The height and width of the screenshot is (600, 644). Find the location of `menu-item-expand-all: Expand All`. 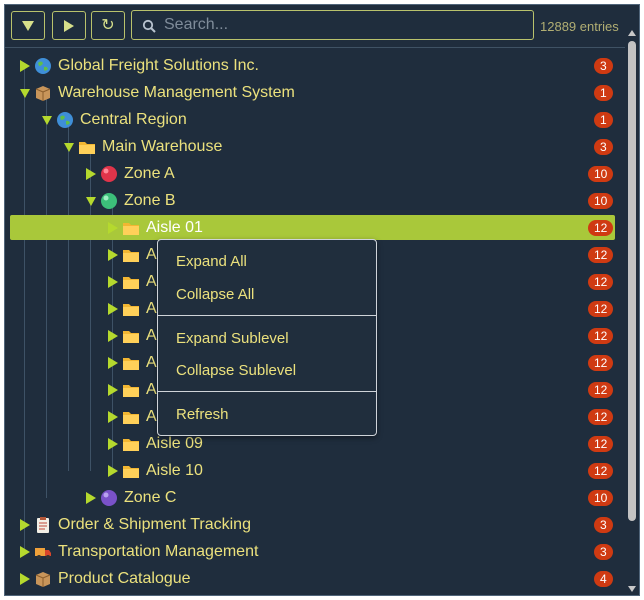

menu-item-expand-all: Expand All is located at coordinates (267, 262).